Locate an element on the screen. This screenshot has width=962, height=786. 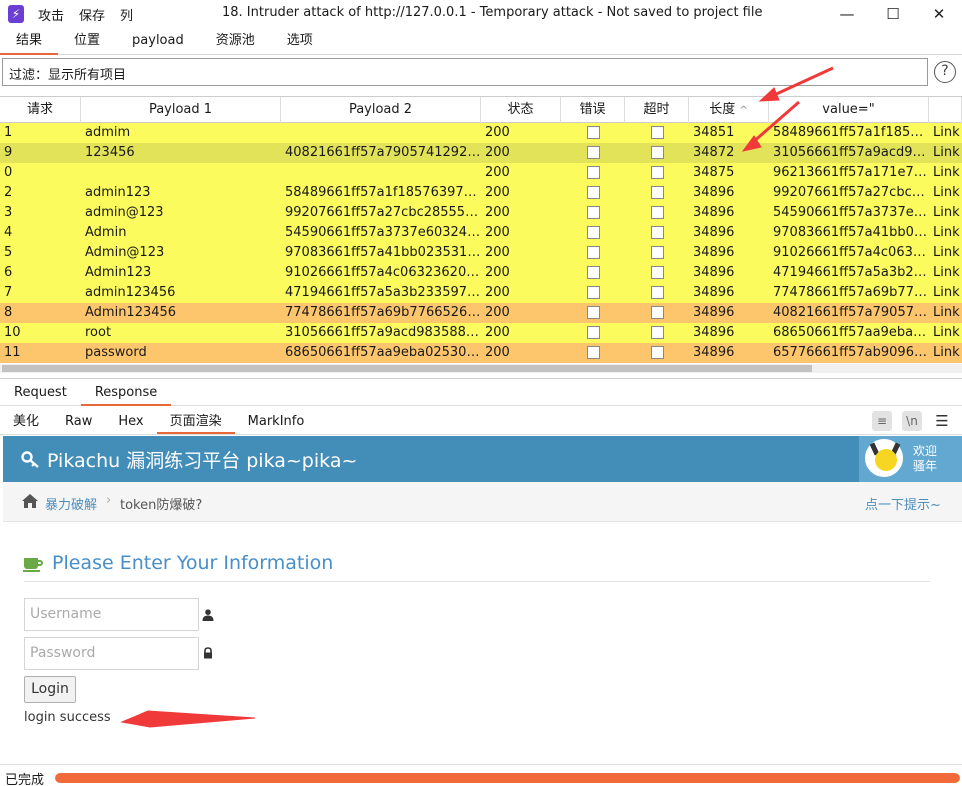
hamburger-menu-icon: ☰ is located at coordinates (942, 421).